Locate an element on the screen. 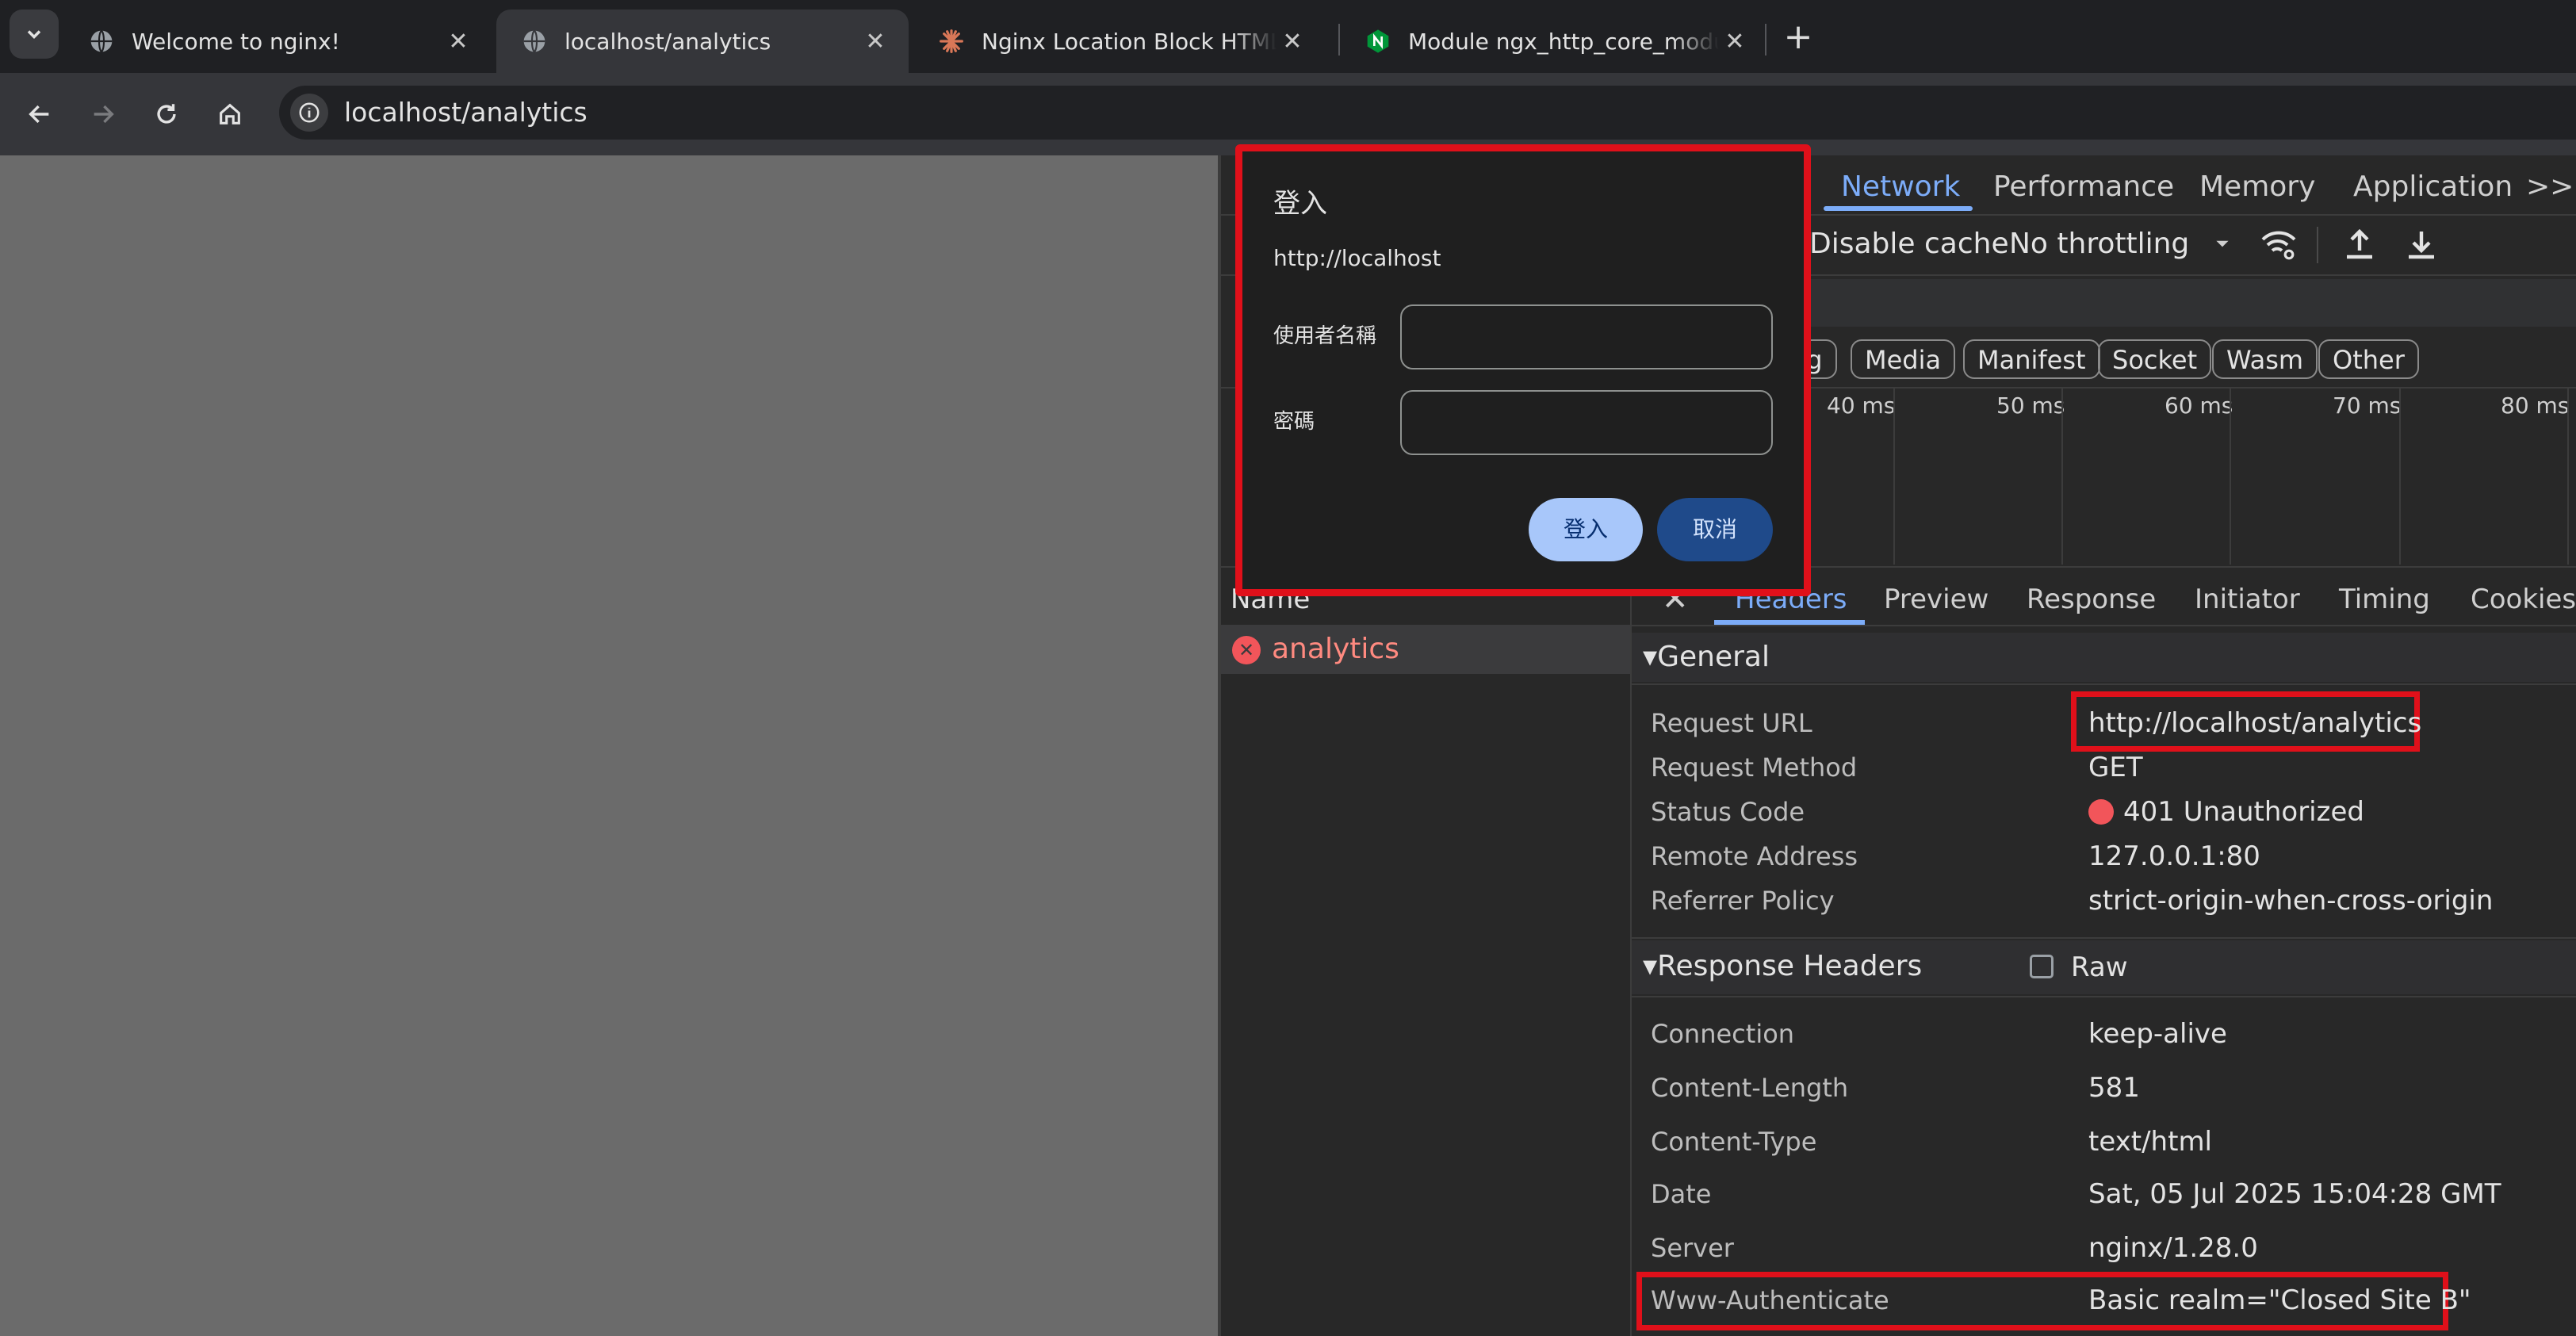  tab-title: Nginx Location Block HTML R is located at coordinates (1129, 41).